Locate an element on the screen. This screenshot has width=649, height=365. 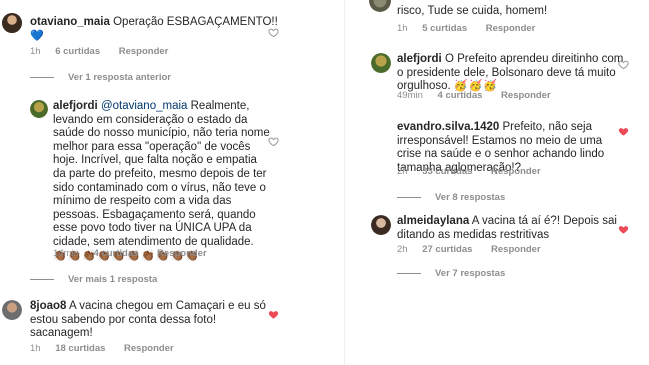
comment-meta: 14min 4 curtidas Responder is located at coordinates (130, 253).